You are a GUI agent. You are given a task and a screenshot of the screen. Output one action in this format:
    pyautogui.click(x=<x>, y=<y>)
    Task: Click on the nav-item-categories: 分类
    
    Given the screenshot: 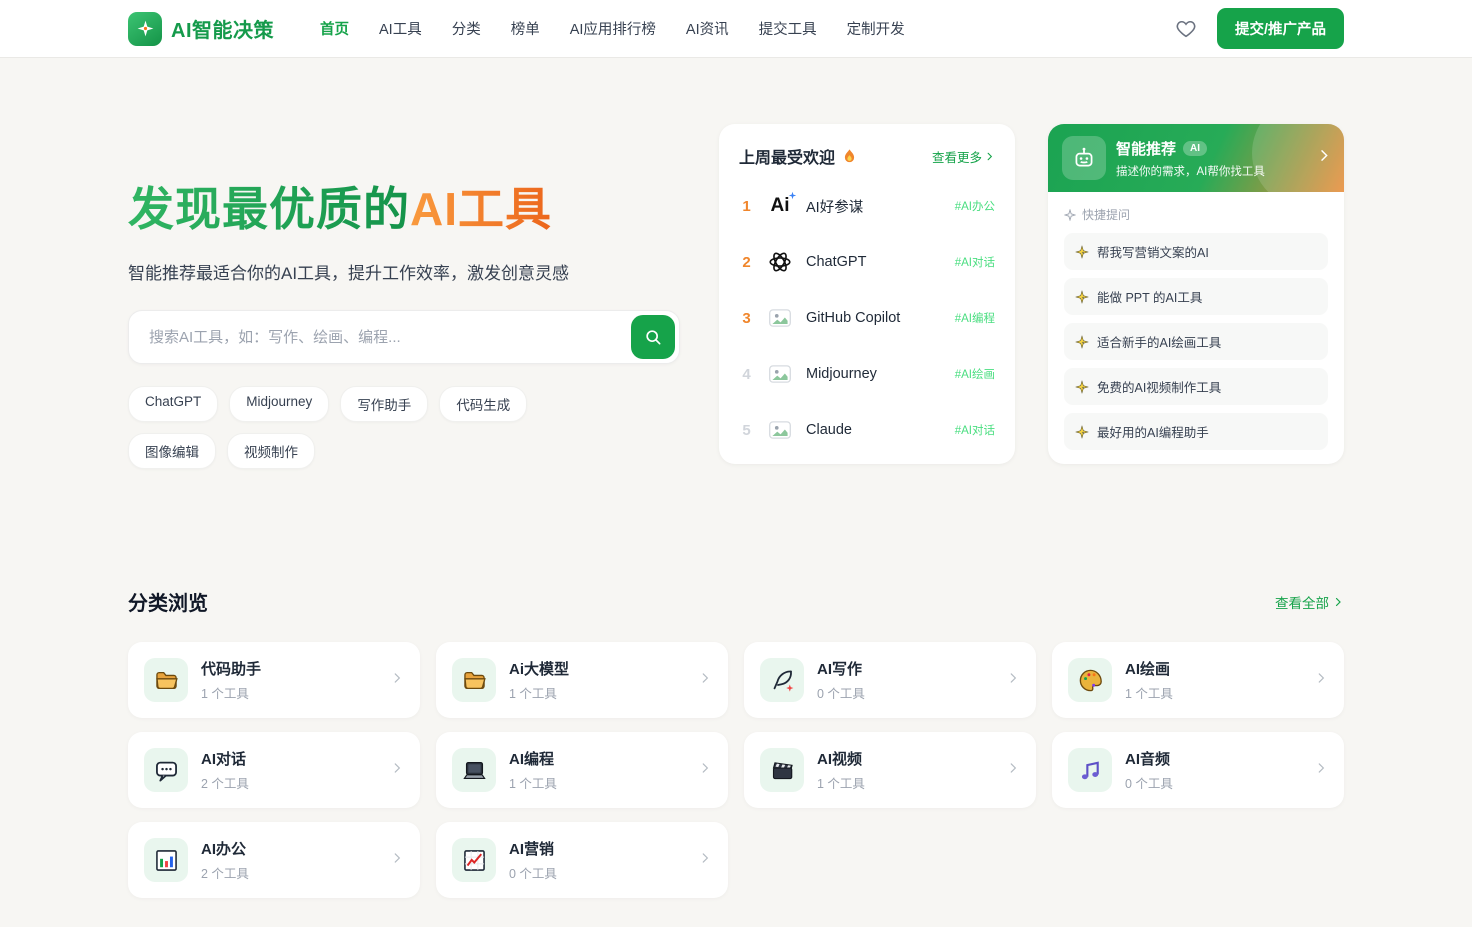 What is the action you would take?
    pyautogui.click(x=466, y=28)
    